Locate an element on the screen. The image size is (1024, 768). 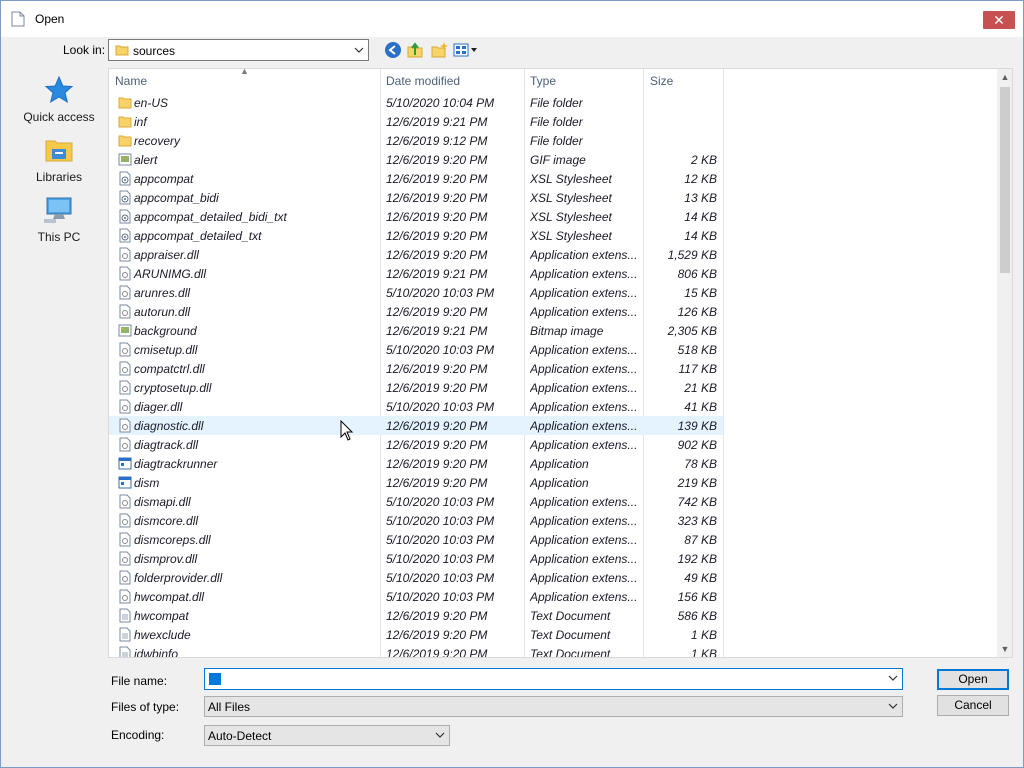
cancel-button: Cancel is located at coordinates (973, 705).